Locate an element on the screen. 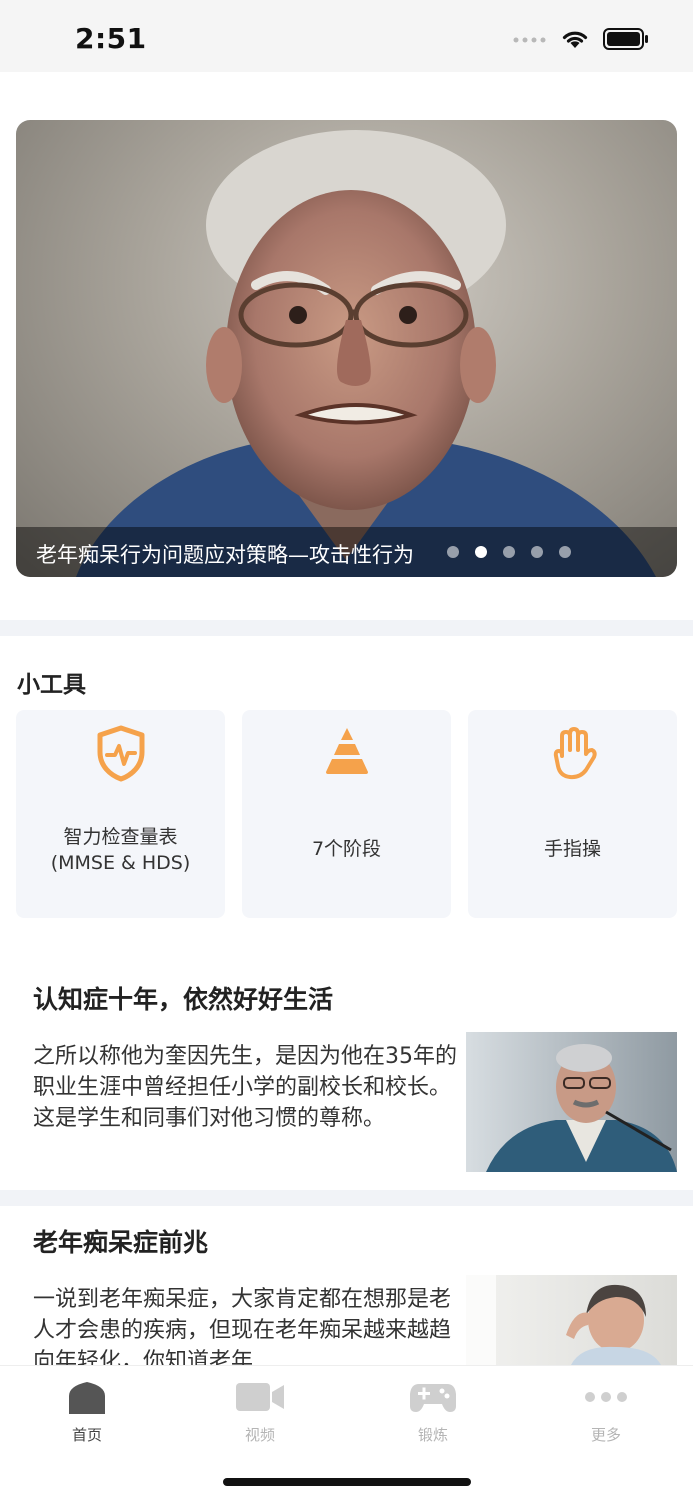 This screenshot has width=693, height=1501. tool-label: 智力检查量表 (MMSE & HDS) is located at coordinates (120, 850).